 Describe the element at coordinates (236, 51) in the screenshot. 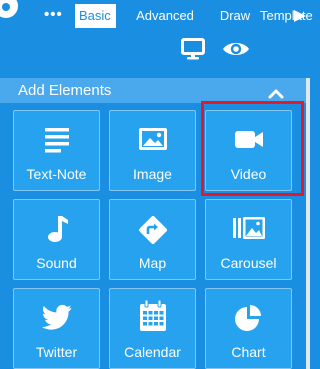

I see `eye-icon` at that location.